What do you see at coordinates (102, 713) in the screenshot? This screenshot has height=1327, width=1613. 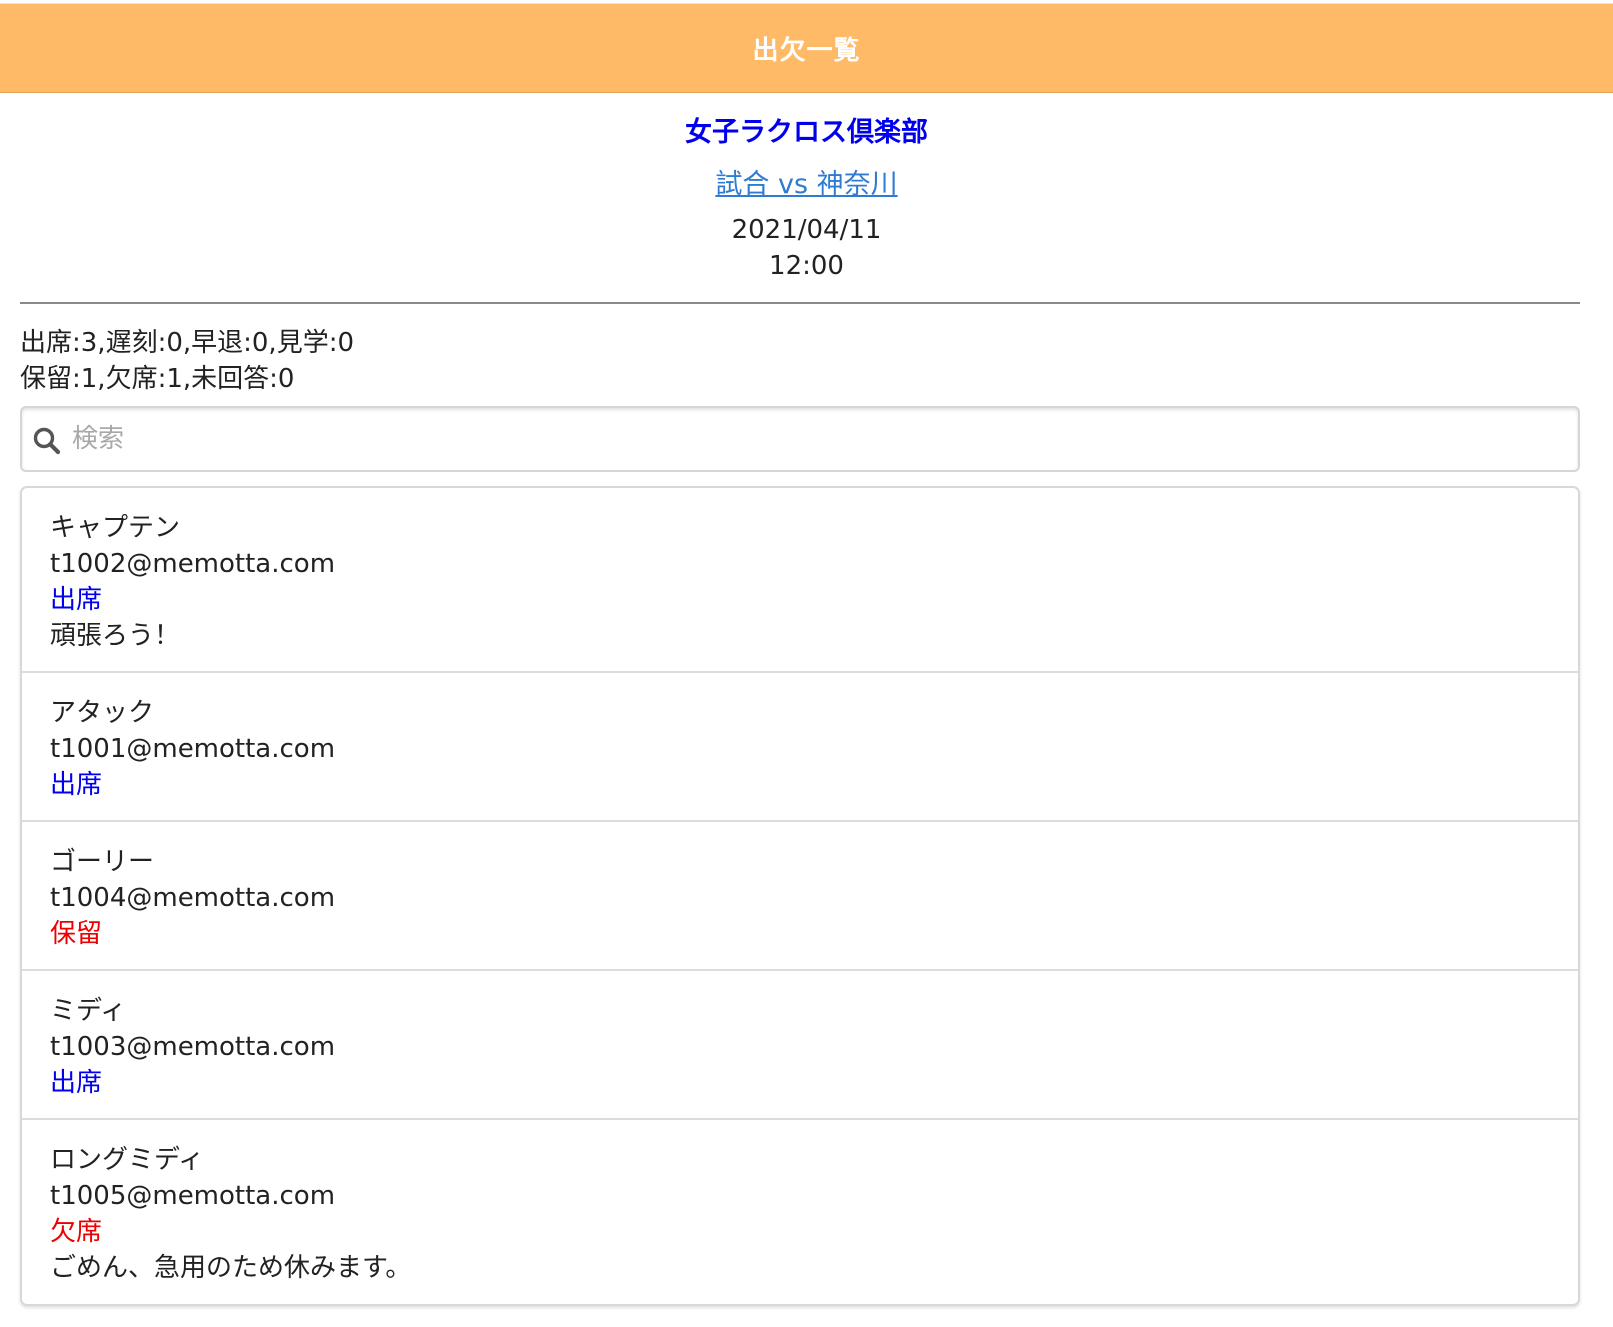 I see `member-name: アタック` at bounding box center [102, 713].